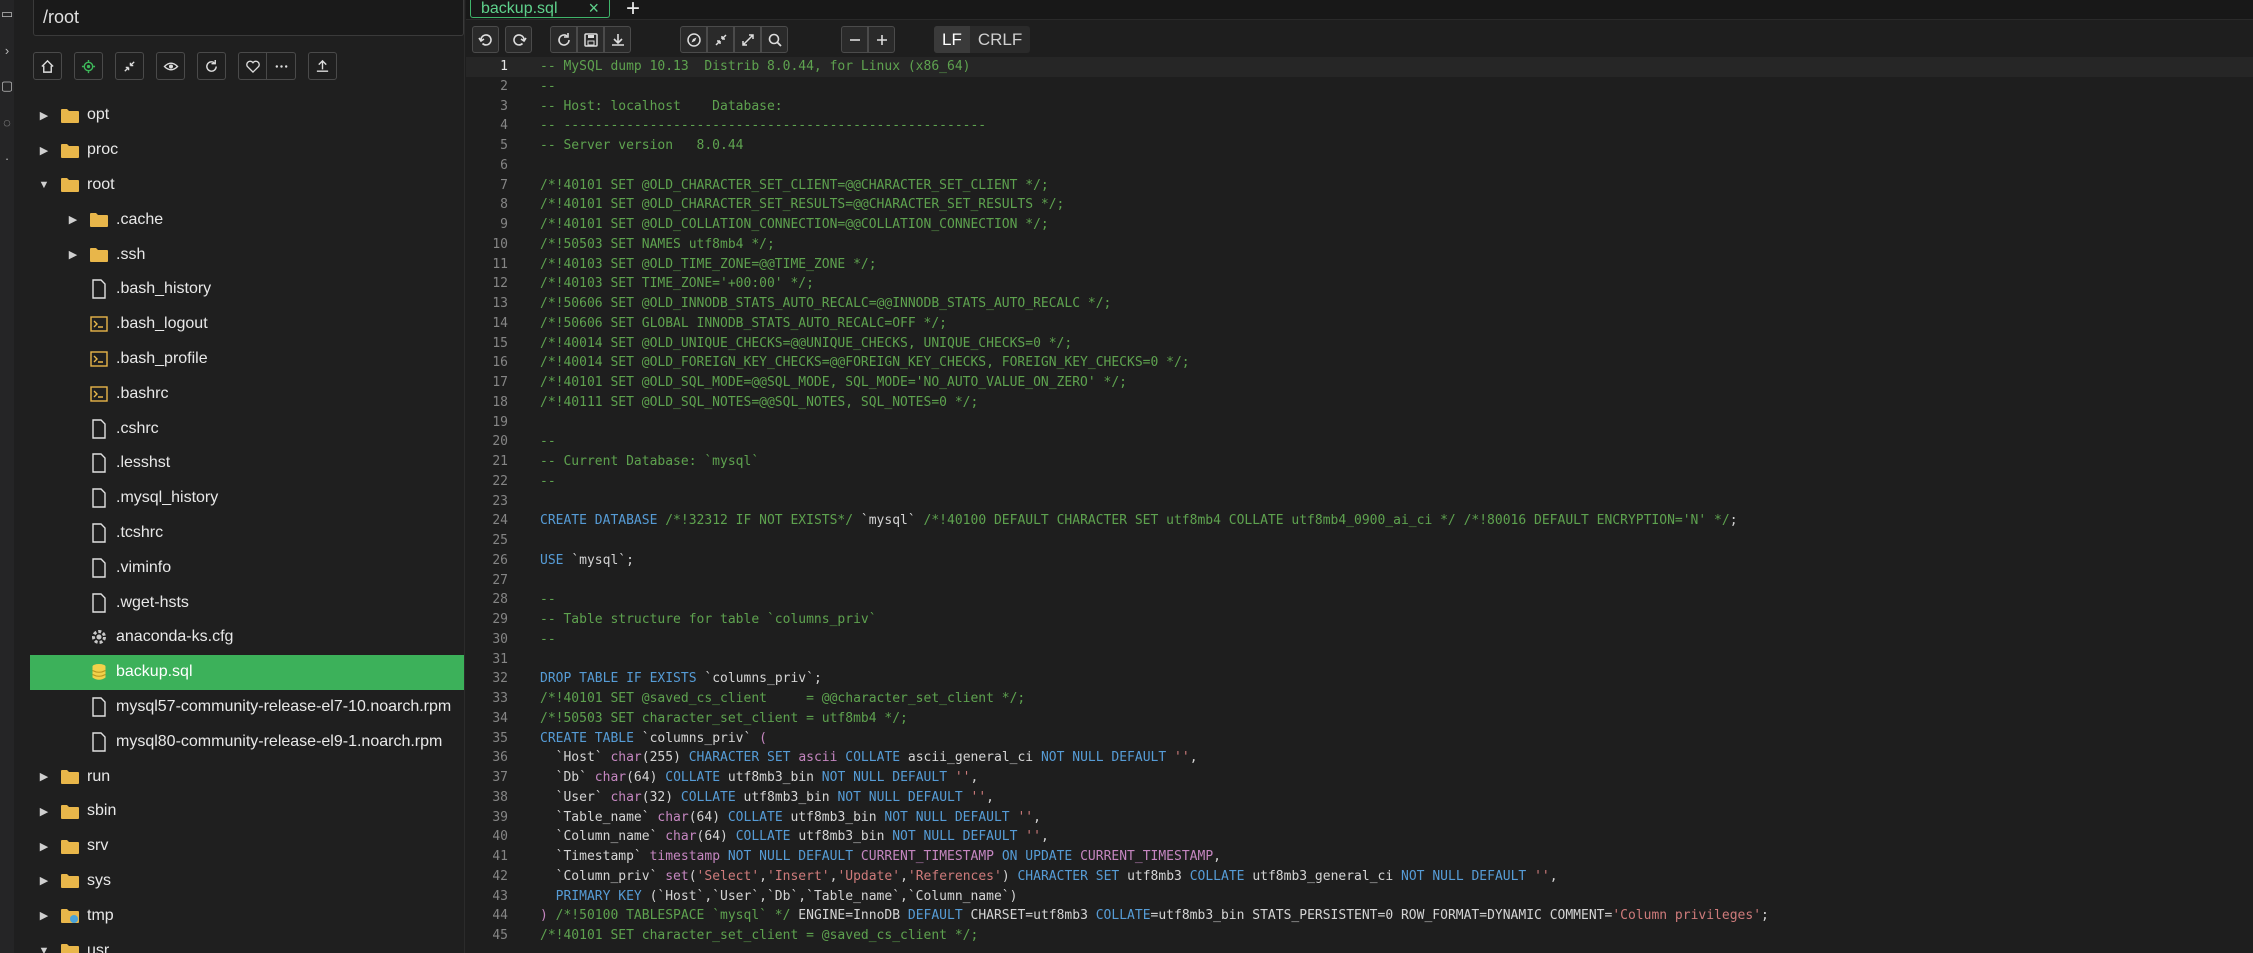  Describe the element at coordinates (1359, 600) in the screenshot. I see `code-line: 28 --` at that location.